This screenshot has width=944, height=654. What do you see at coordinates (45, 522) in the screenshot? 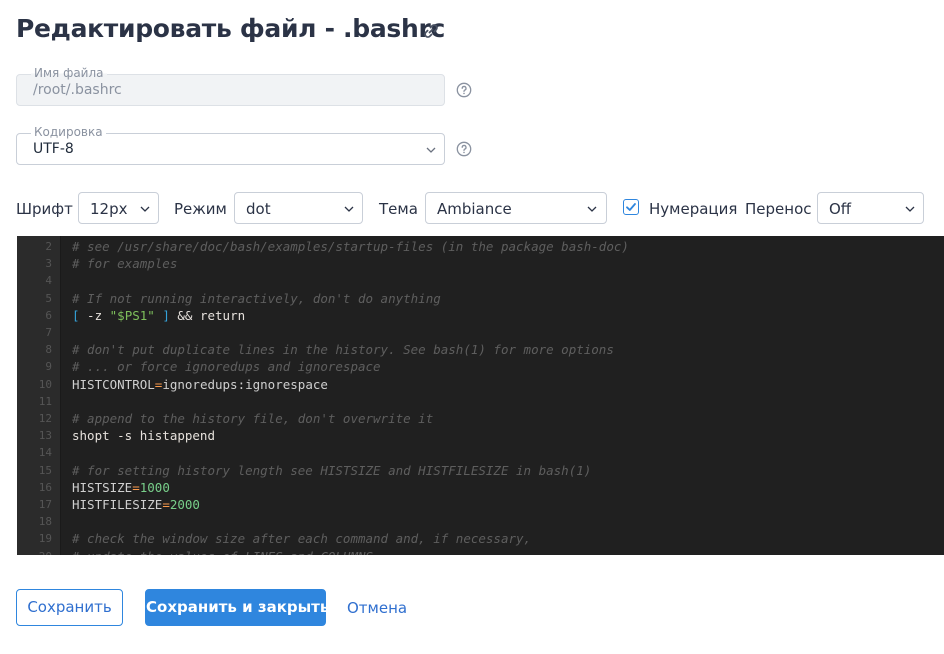
I see `line-number: 18` at bounding box center [45, 522].